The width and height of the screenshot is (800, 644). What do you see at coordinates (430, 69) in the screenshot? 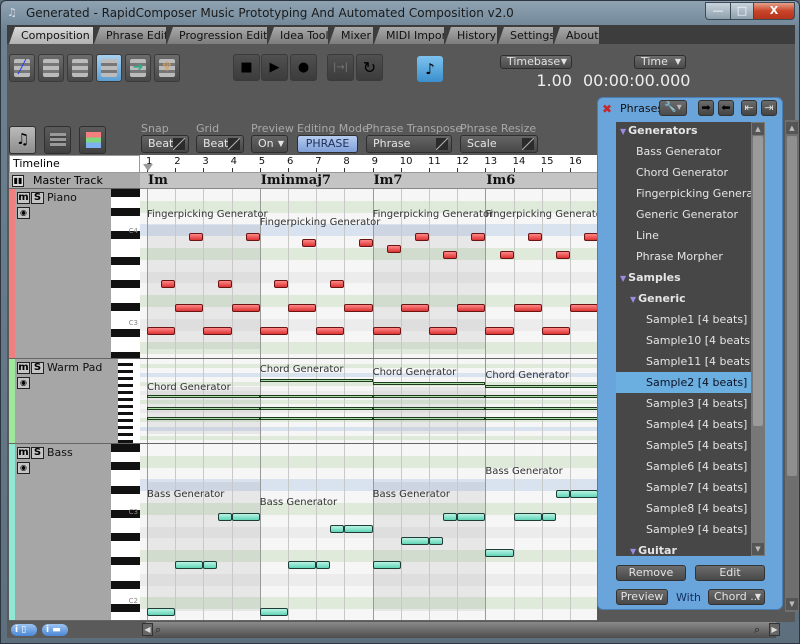
I see `metronome-button: ♪` at bounding box center [430, 69].